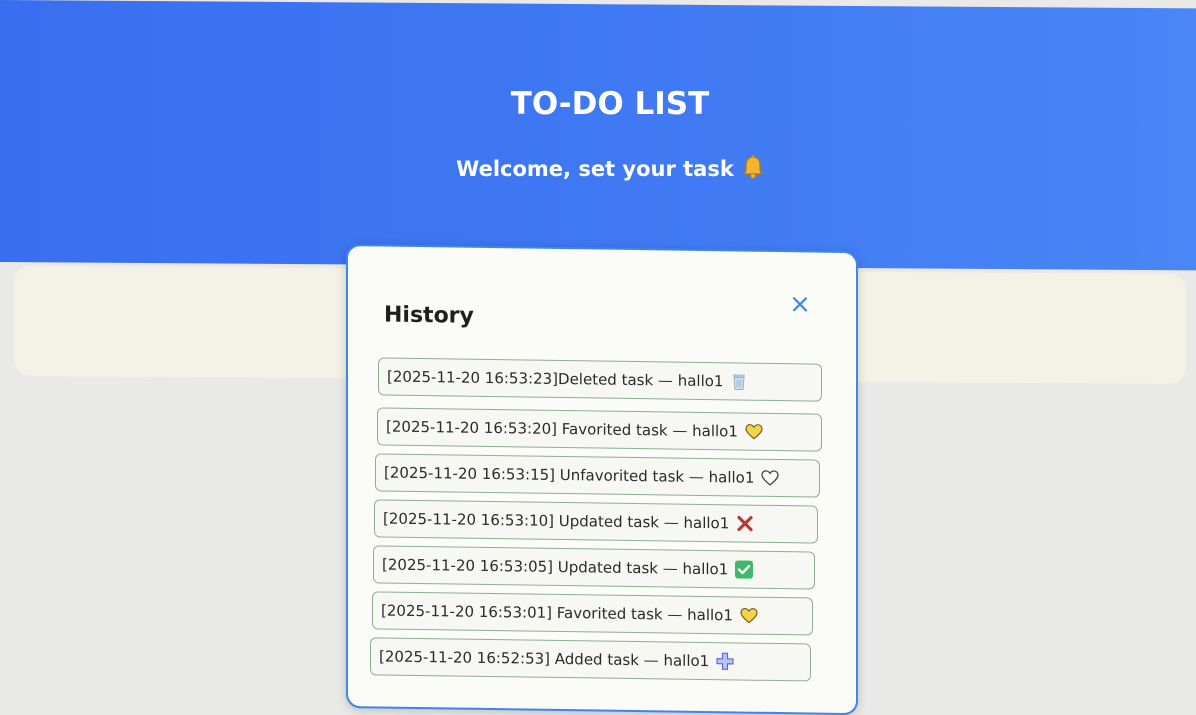 Image resolution: width=1196 pixels, height=715 pixels. I want to click on trash-icon, so click(739, 381).